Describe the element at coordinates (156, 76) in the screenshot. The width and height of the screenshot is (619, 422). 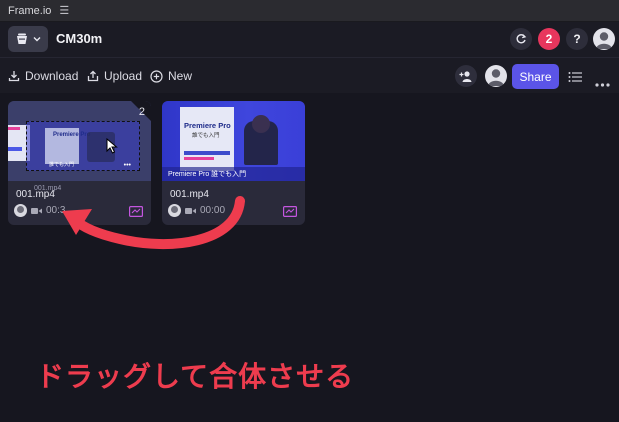
I see `plus-circle-icon` at that location.